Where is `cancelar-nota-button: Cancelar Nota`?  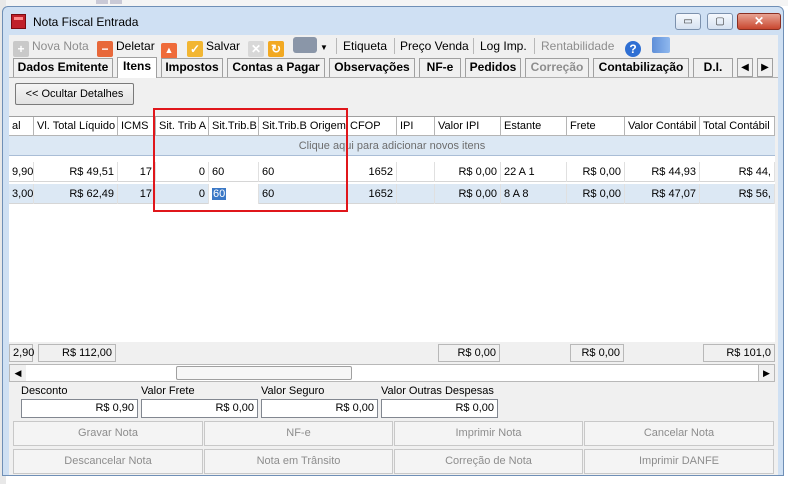
cancelar-nota-button: Cancelar Nota is located at coordinates (679, 433).